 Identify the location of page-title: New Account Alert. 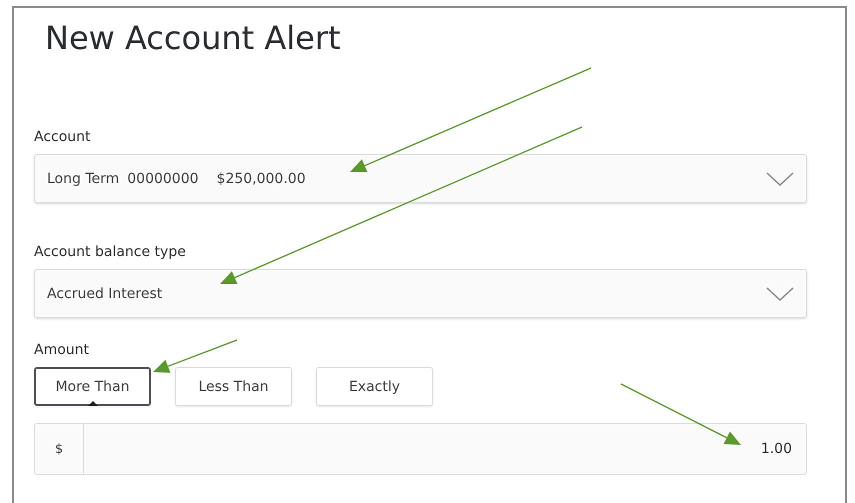
(193, 38).